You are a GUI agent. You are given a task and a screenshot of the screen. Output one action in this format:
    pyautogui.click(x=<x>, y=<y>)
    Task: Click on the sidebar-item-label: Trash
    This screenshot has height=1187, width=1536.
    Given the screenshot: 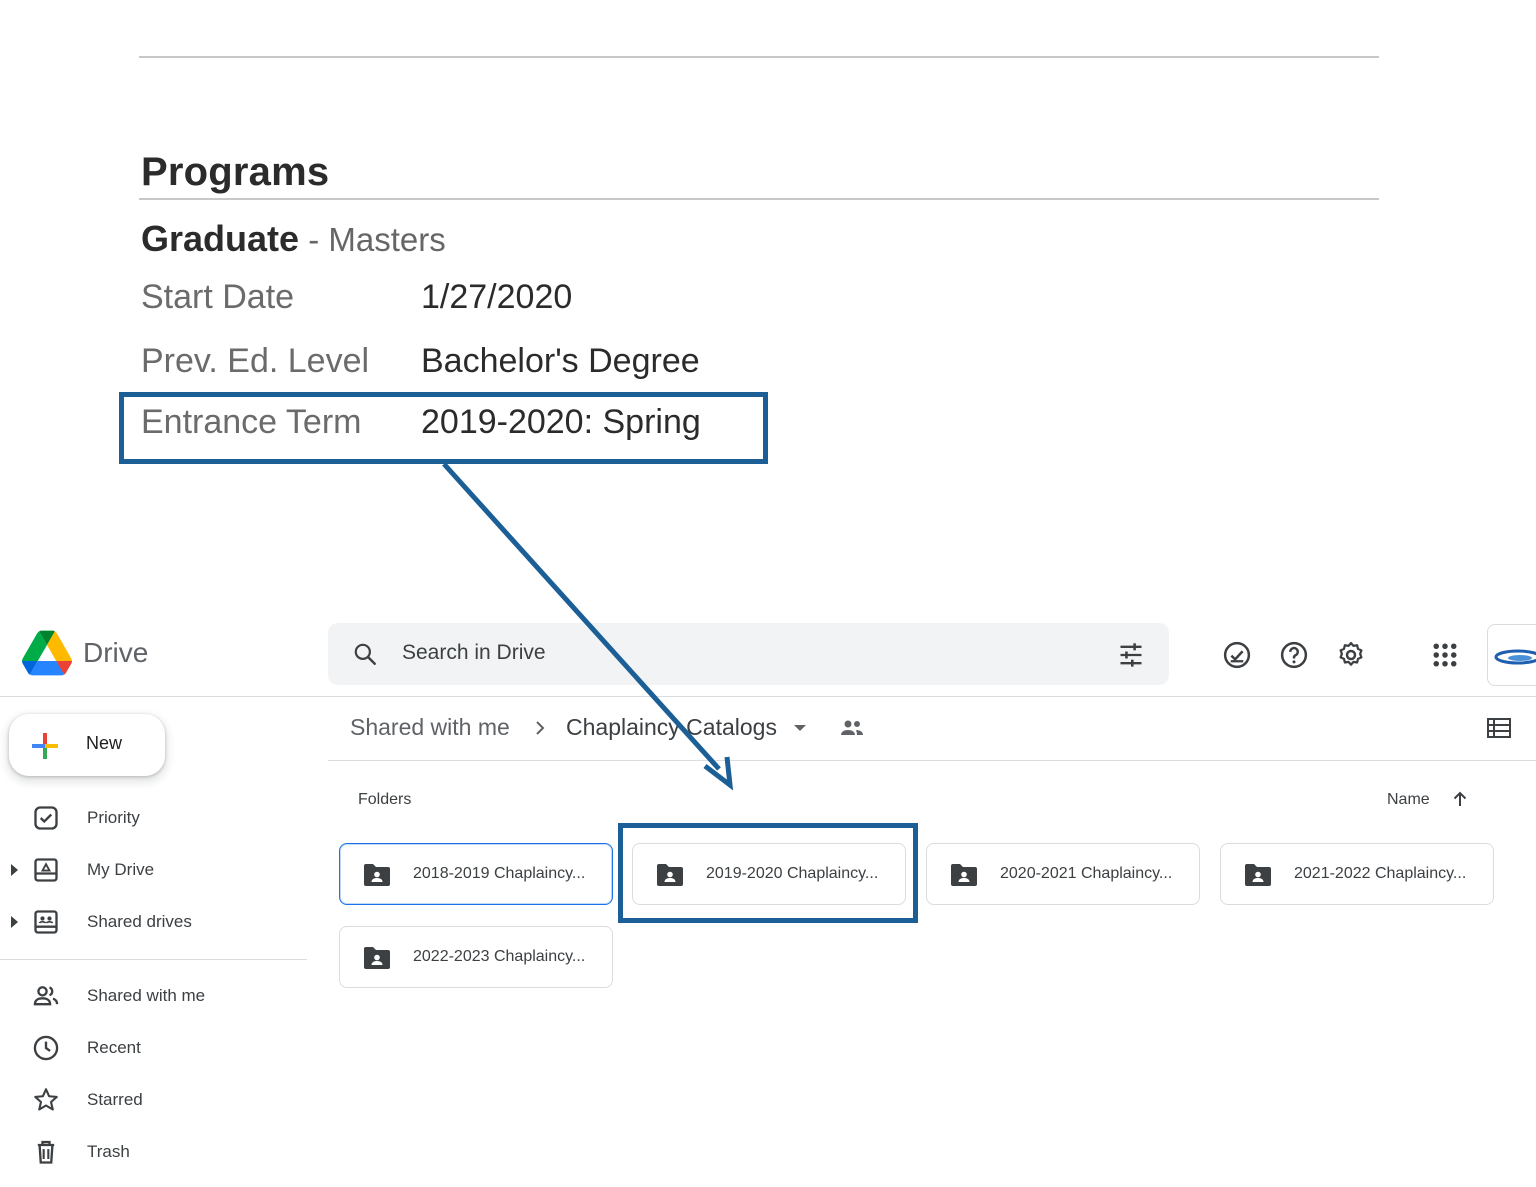 What is the action you would take?
    pyautogui.click(x=108, y=1151)
    